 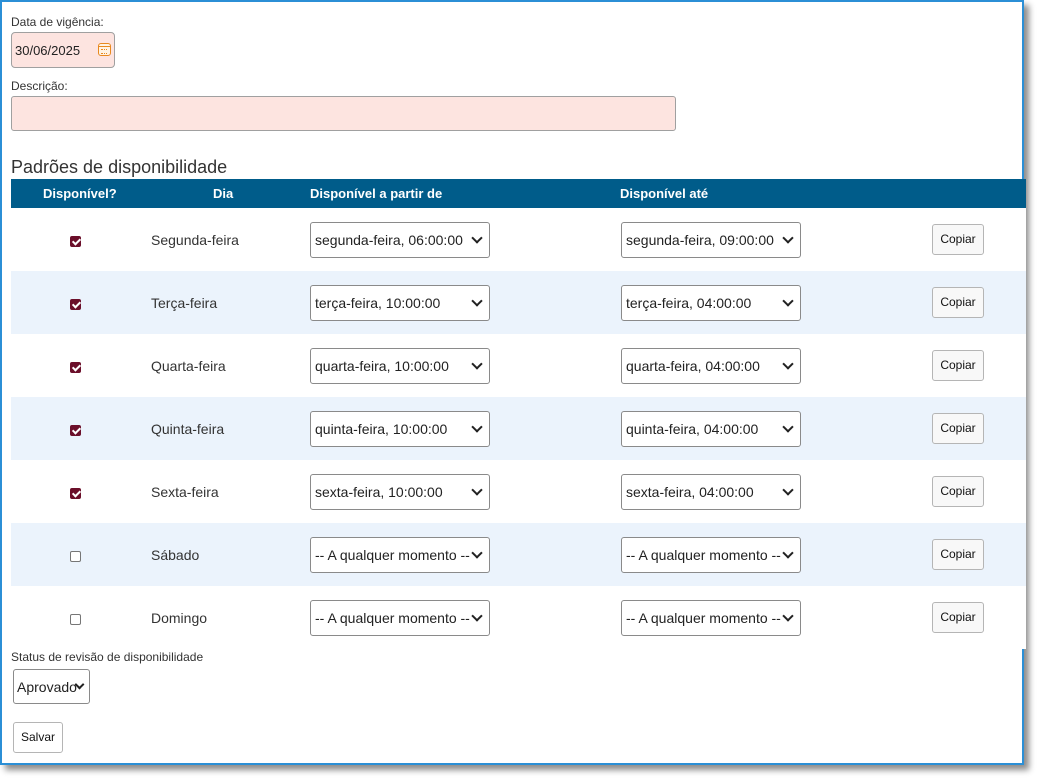 I want to click on available-from-select: terça-feira, 10:00:00, so click(x=400, y=303).